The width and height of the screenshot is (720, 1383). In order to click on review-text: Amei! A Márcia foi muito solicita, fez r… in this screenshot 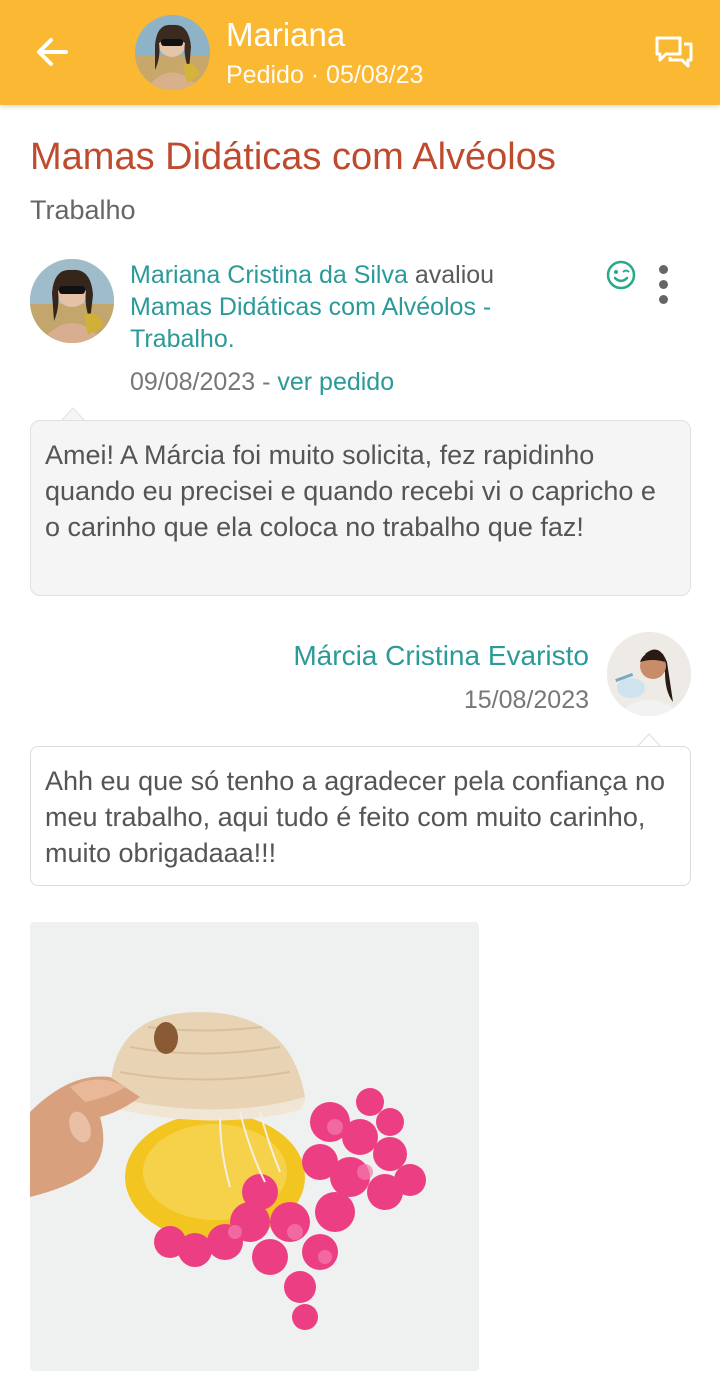, I will do `click(360, 508)`.